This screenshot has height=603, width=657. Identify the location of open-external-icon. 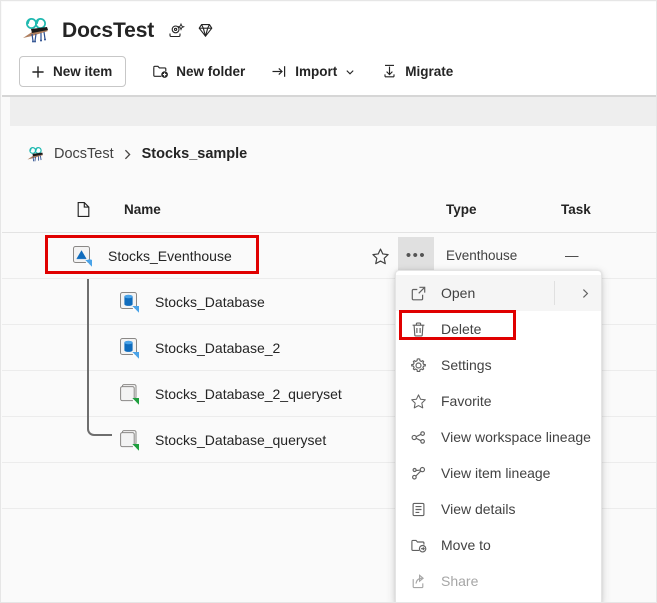
(418, 293).